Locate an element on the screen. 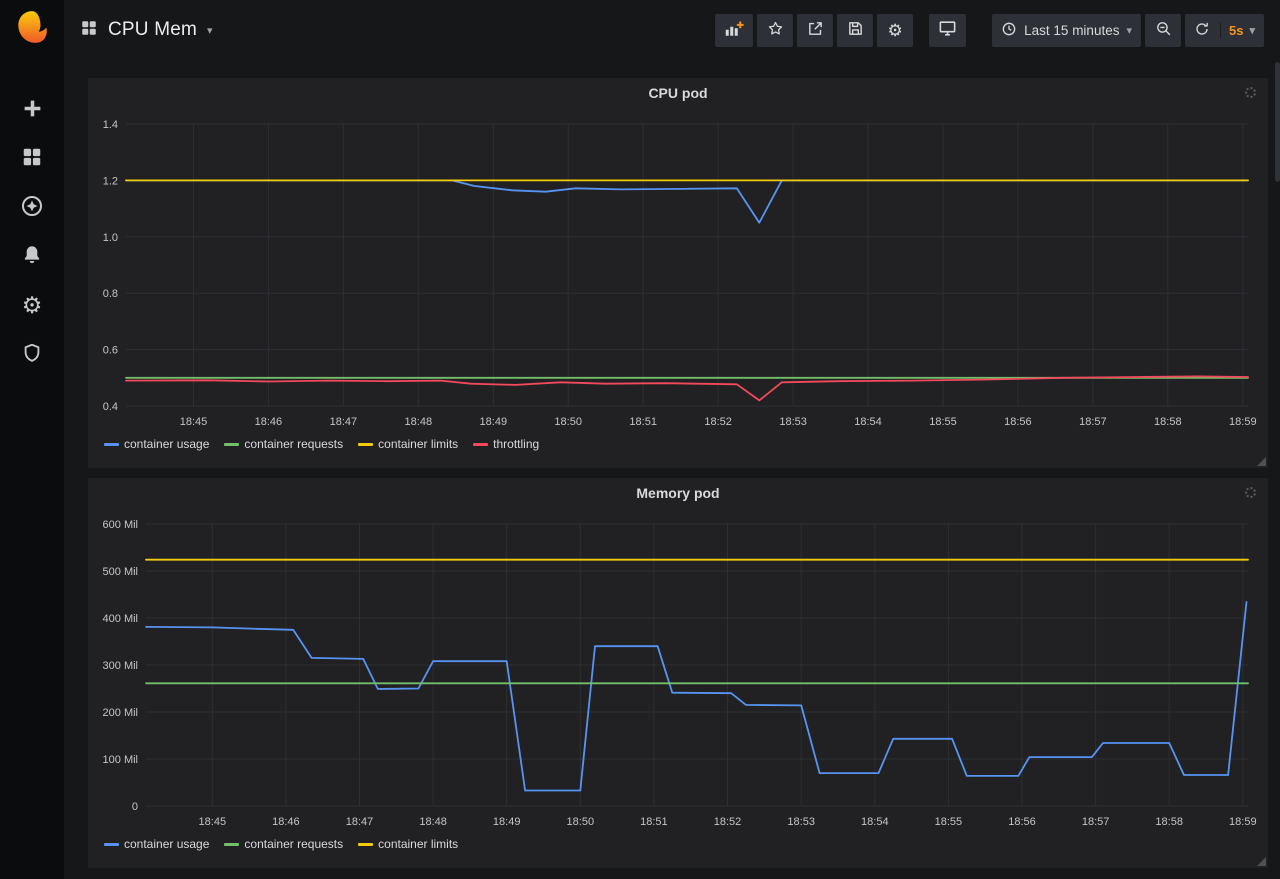 The width and height of the screenshot is (1280, 879). panel-title: CPU pod is located at coordinates (678, 93).